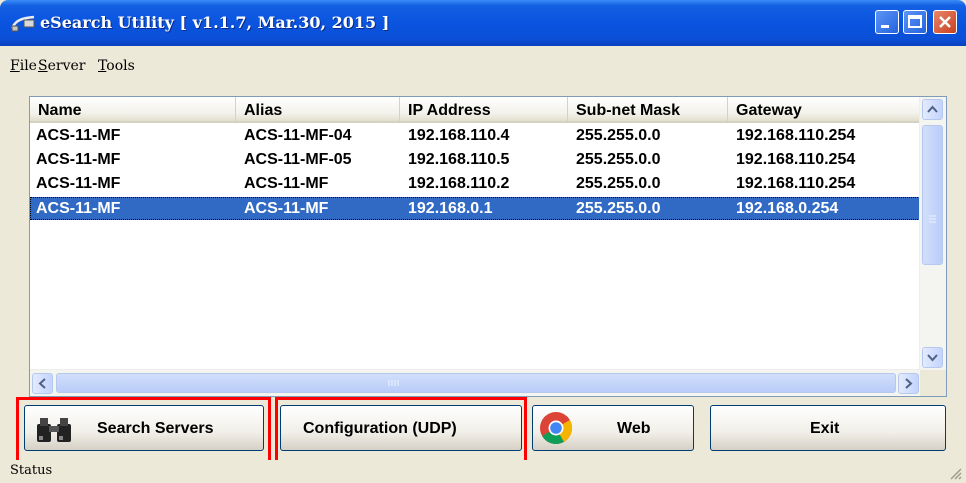  What do you see at coordinates (459, 135) in the screenshot?
I see `cell-ip: 192.168.110.4` at bounding box center [459, 135].